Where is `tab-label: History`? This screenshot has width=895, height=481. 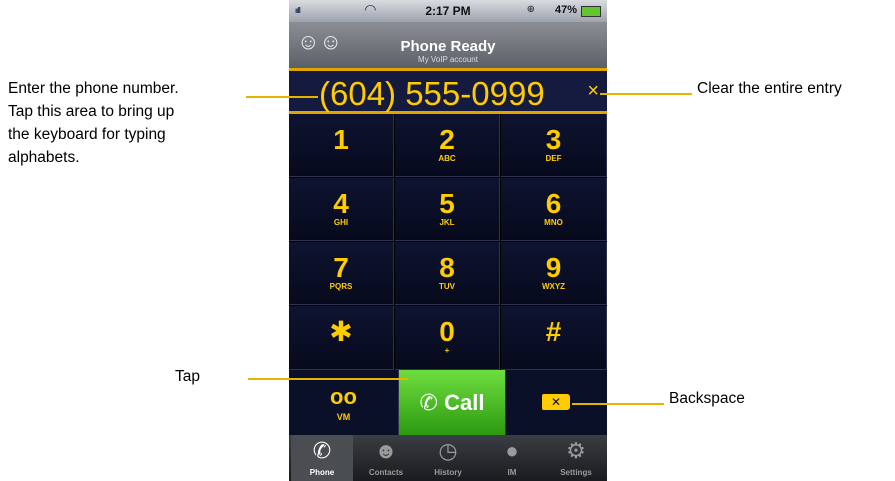 tab-label: History is located at coordinates (448, 472).